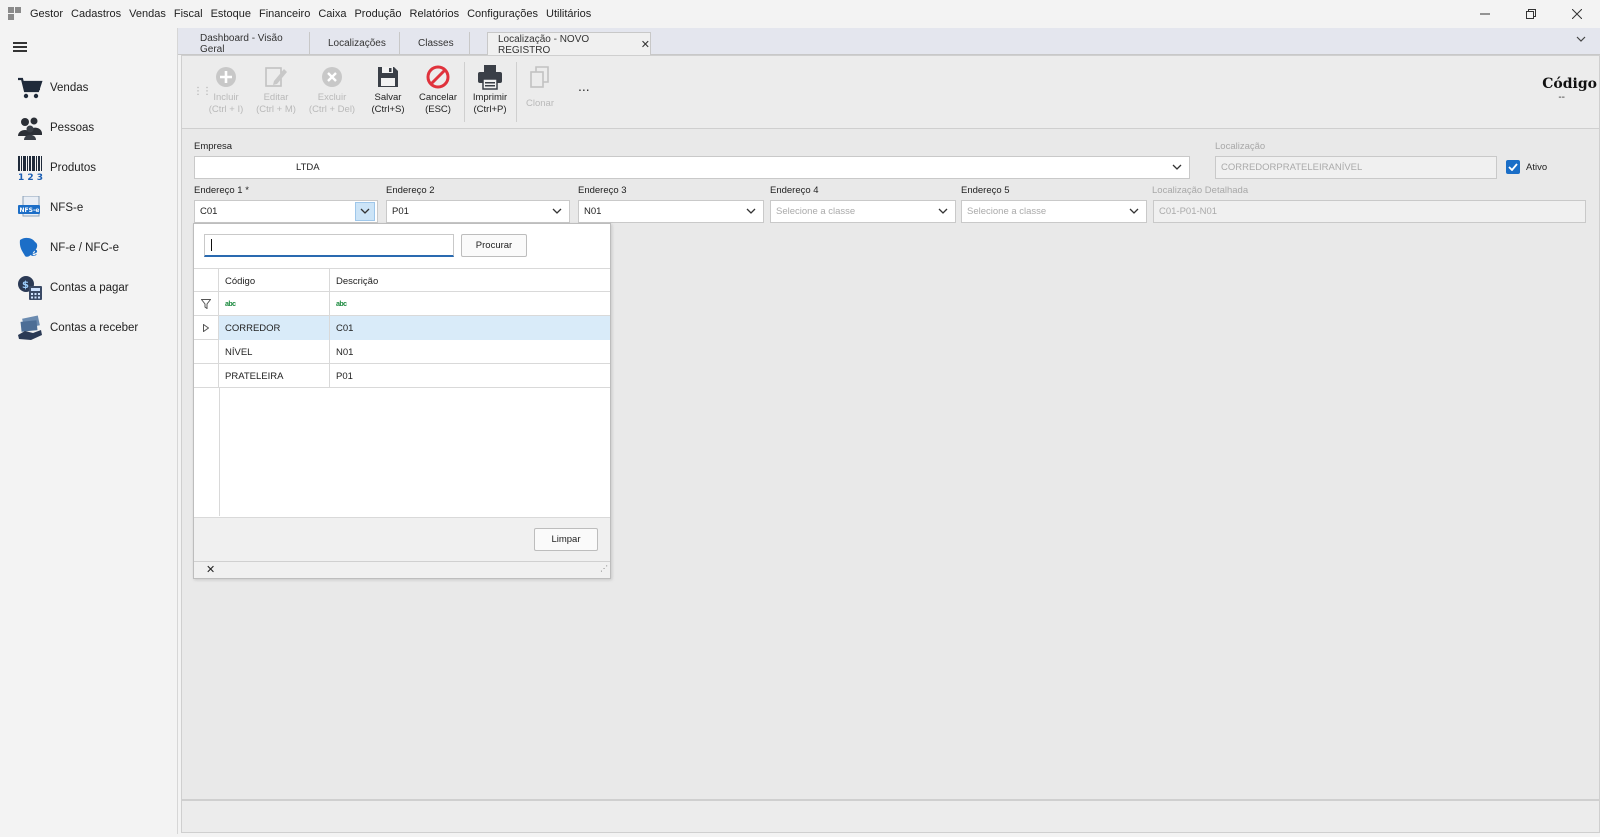 The width and height of the screenshot is (1600, 837). What do you see at coordinates (566, 539) in the screenshot?
I see `limpar-button: Limpar` at bounding box center [566, 539].